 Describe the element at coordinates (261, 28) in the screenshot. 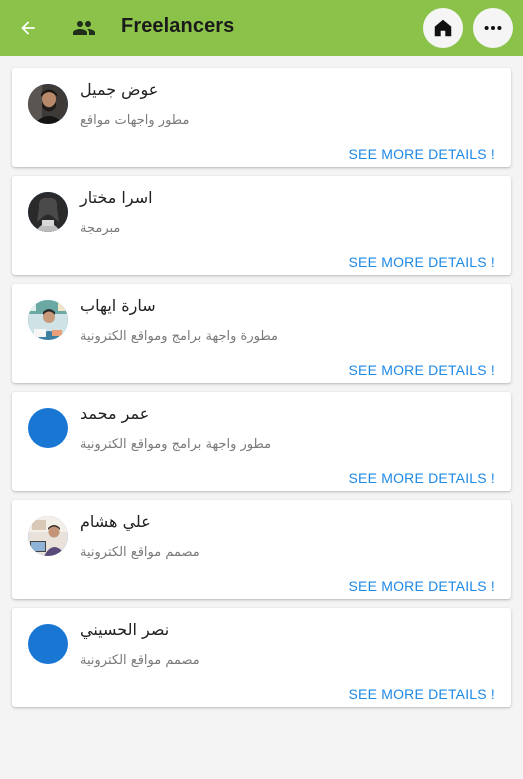

I see `app-bar: Freelancers` at that location.